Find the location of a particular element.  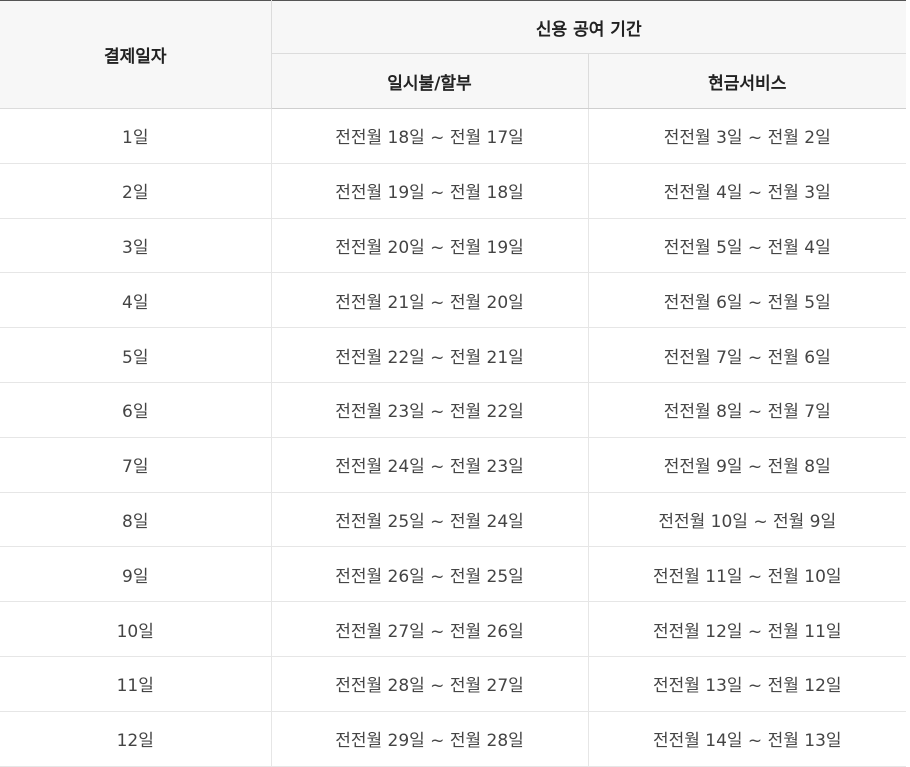

payment-day-cell: 4일 is located at coordinates (136, 300).